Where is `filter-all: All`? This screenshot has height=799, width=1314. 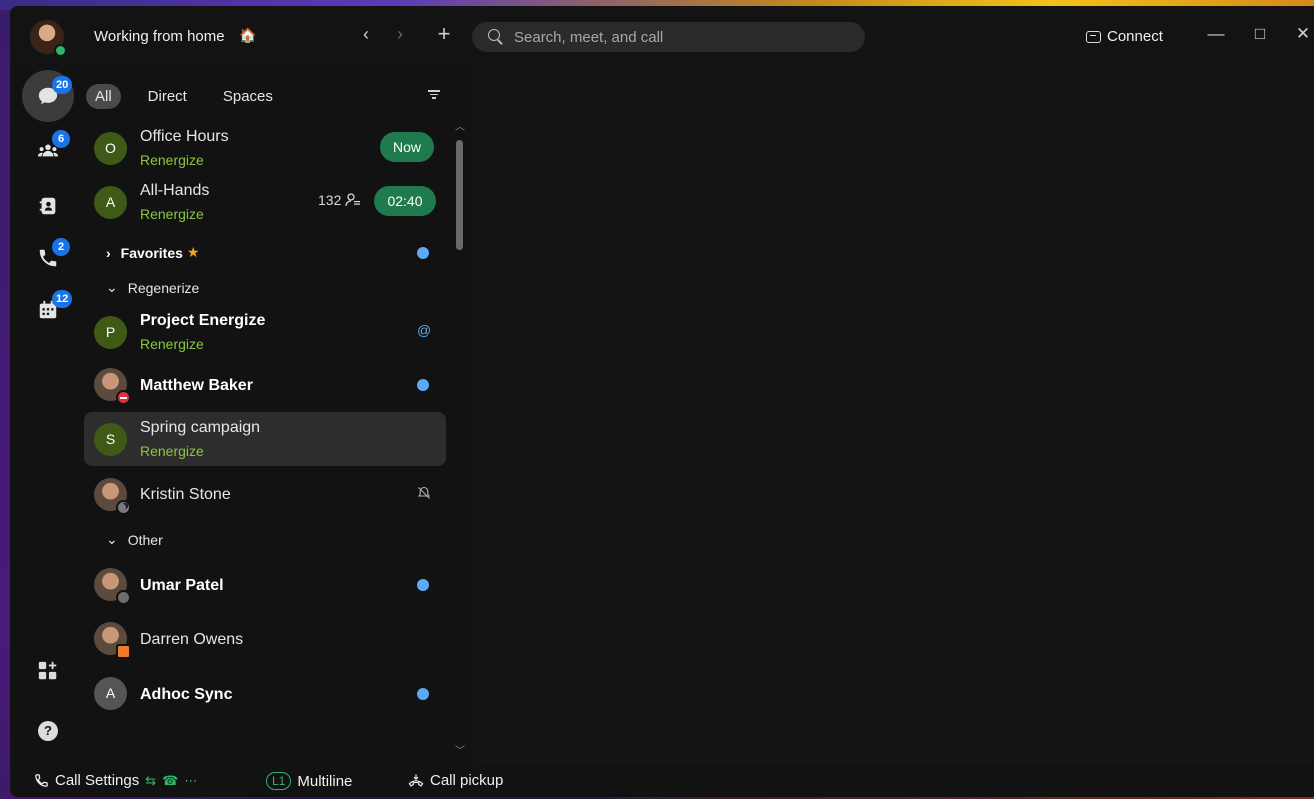 filter-all: All is located at coordinates (103, 96).